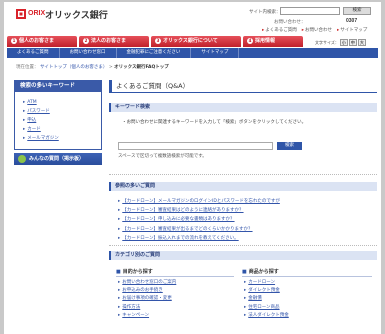 This screenshot has width=385, height=334. What do you see at coordinates (266, 283) in the screenshot?
I see `product-link: カードローン` at bounding box center [266, 283].